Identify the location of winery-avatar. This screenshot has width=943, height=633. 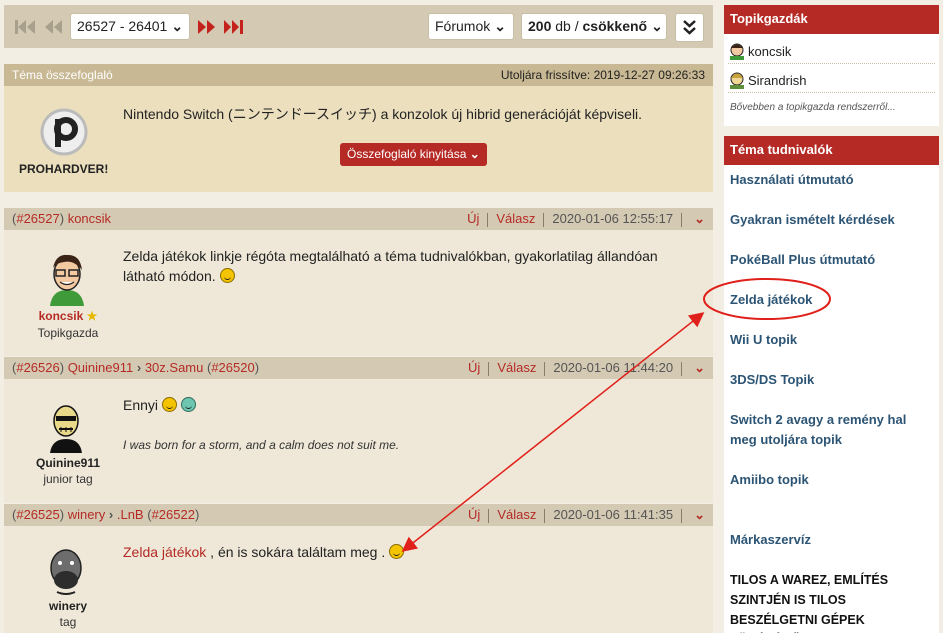
(66, 571).